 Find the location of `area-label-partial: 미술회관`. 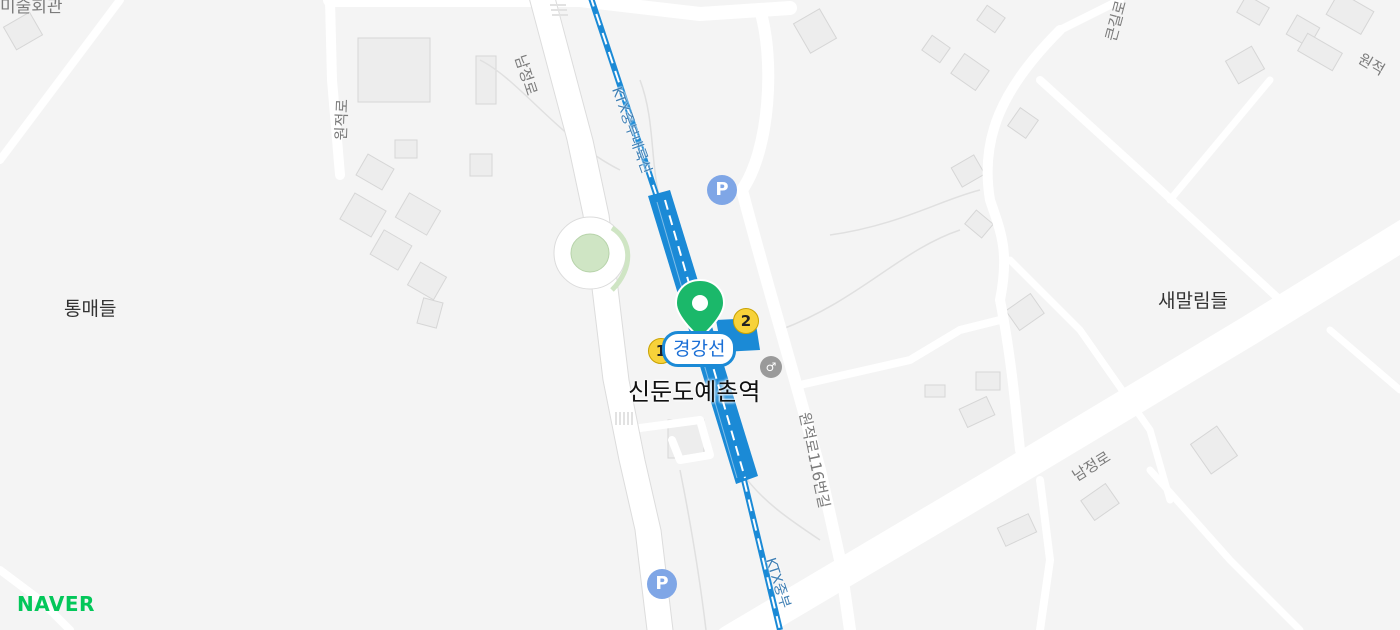

area-label-partial: 미술회관 is located at coordinates (31, 8).